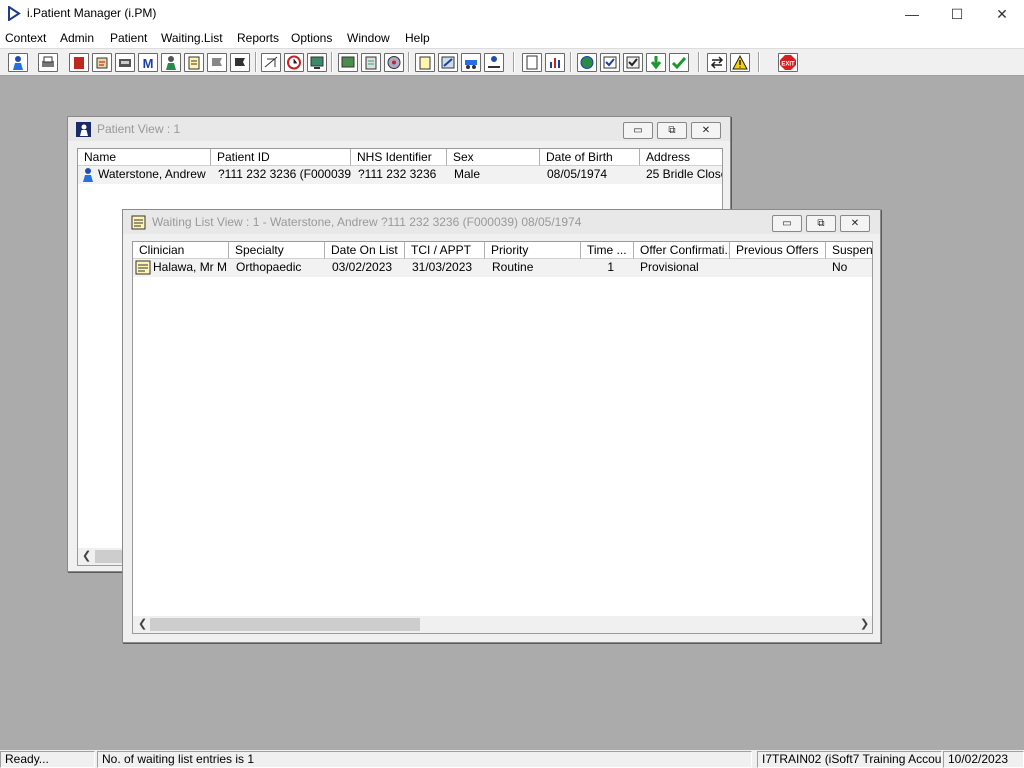  What do you see at coordinates (849, 759) in the screenshot?
I see `status-account: I7TRAIN02 (iSoft7 Training Account)` at bounding box center [849, 759].